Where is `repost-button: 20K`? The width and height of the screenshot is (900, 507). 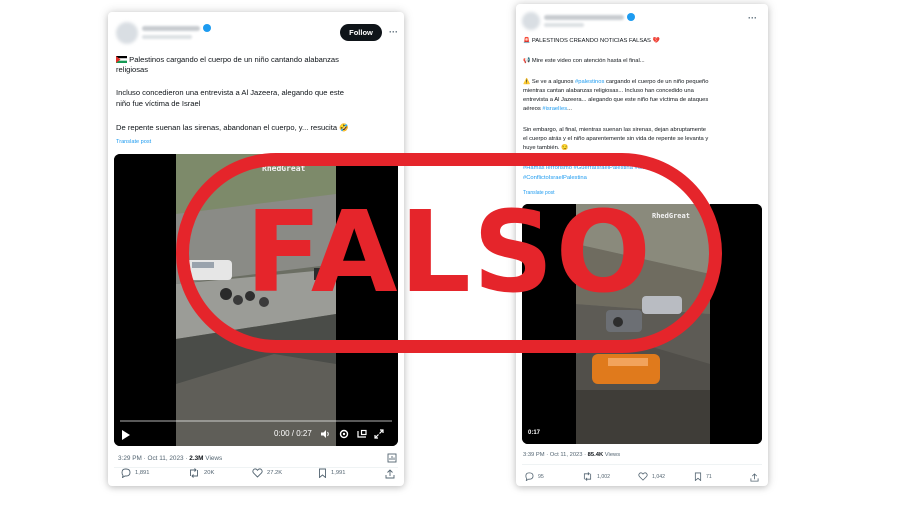 repost-button: 20K is located at coordinates (201, 473).